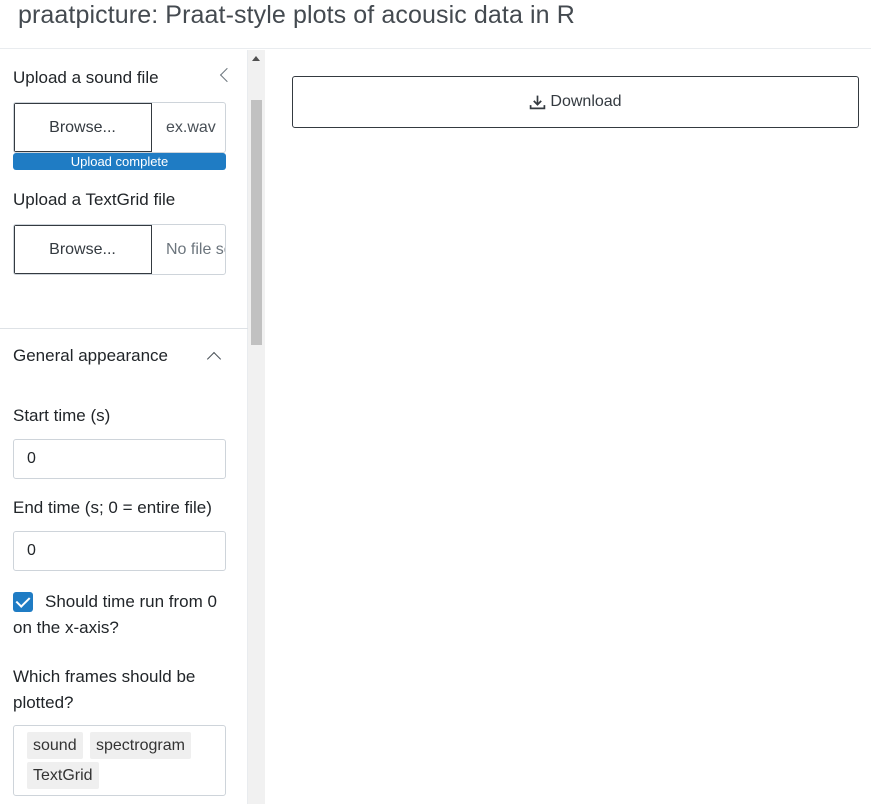 The image size is (871, 804). Describe the element at coordinates (191, 127) in the screenshot. I see `sound-file-name: ex.wav` at that location.